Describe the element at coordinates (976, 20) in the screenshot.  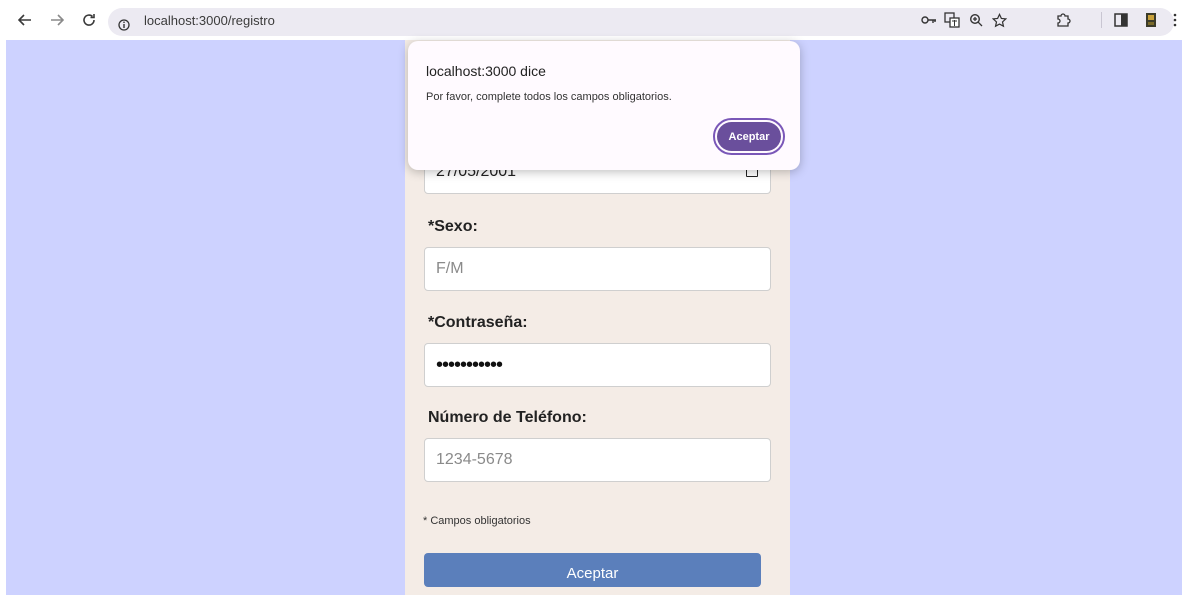
I see `zoom-icon` at that location.